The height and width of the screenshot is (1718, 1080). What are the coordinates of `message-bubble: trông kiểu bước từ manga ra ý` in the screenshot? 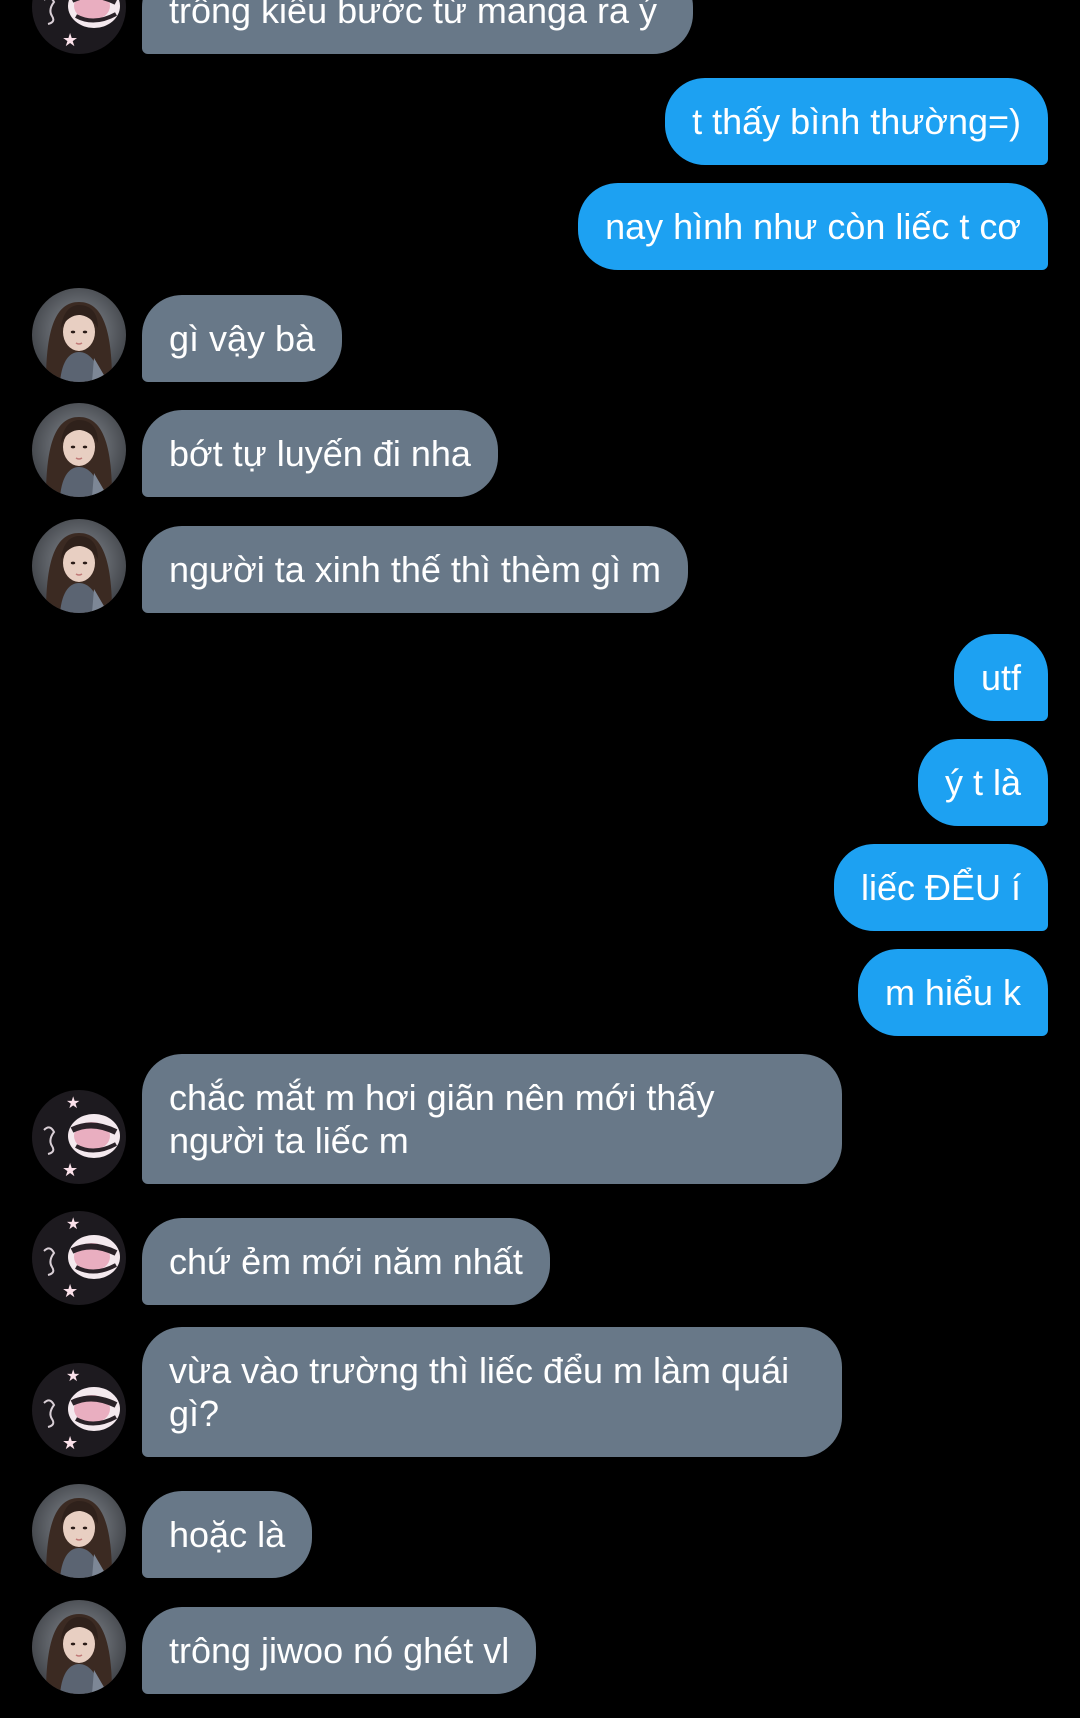 It's located at (417, 27).